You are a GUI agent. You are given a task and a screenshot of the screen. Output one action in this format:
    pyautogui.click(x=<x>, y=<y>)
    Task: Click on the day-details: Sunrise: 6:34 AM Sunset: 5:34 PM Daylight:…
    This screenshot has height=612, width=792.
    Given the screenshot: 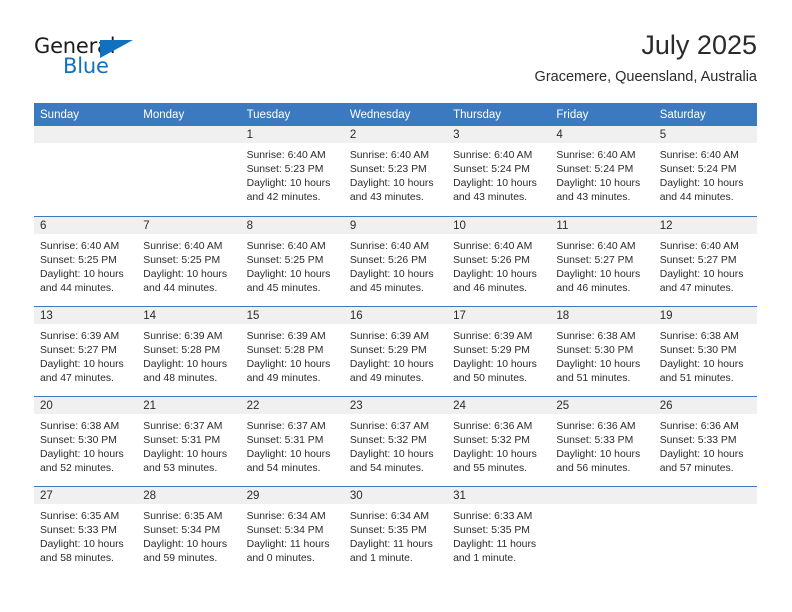 What is the action you would take?
    pyautogui.click(x=292, y=535)
    